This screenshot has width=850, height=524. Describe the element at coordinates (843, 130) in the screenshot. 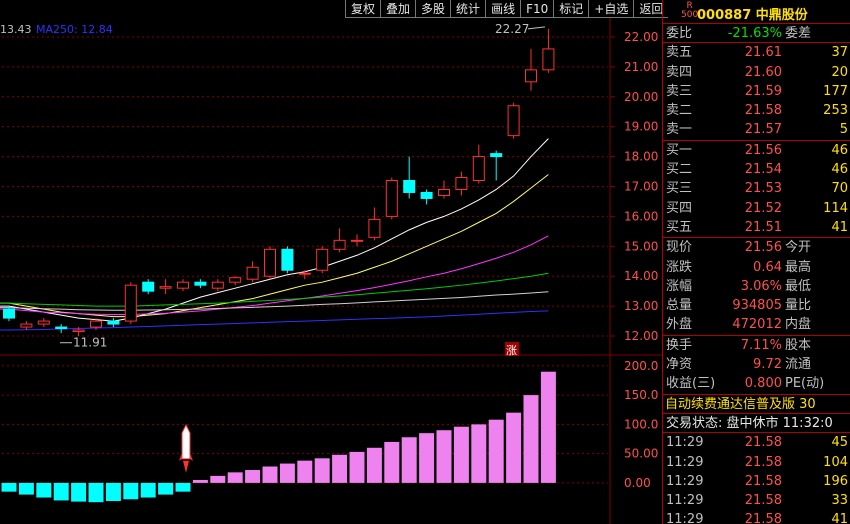

I see `order-volume: 5` at that location.